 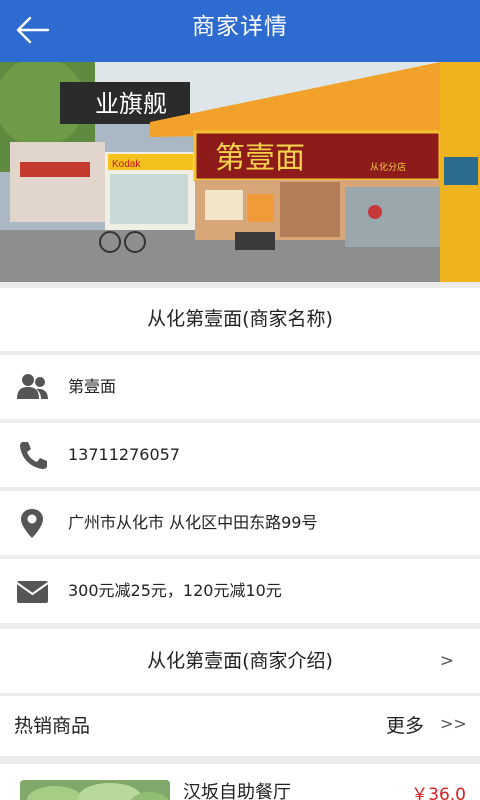 What do you see at coordinates (126, 164) in the screenshot?
I see `svg-text: Kodak` at bounding box center [126, 164].